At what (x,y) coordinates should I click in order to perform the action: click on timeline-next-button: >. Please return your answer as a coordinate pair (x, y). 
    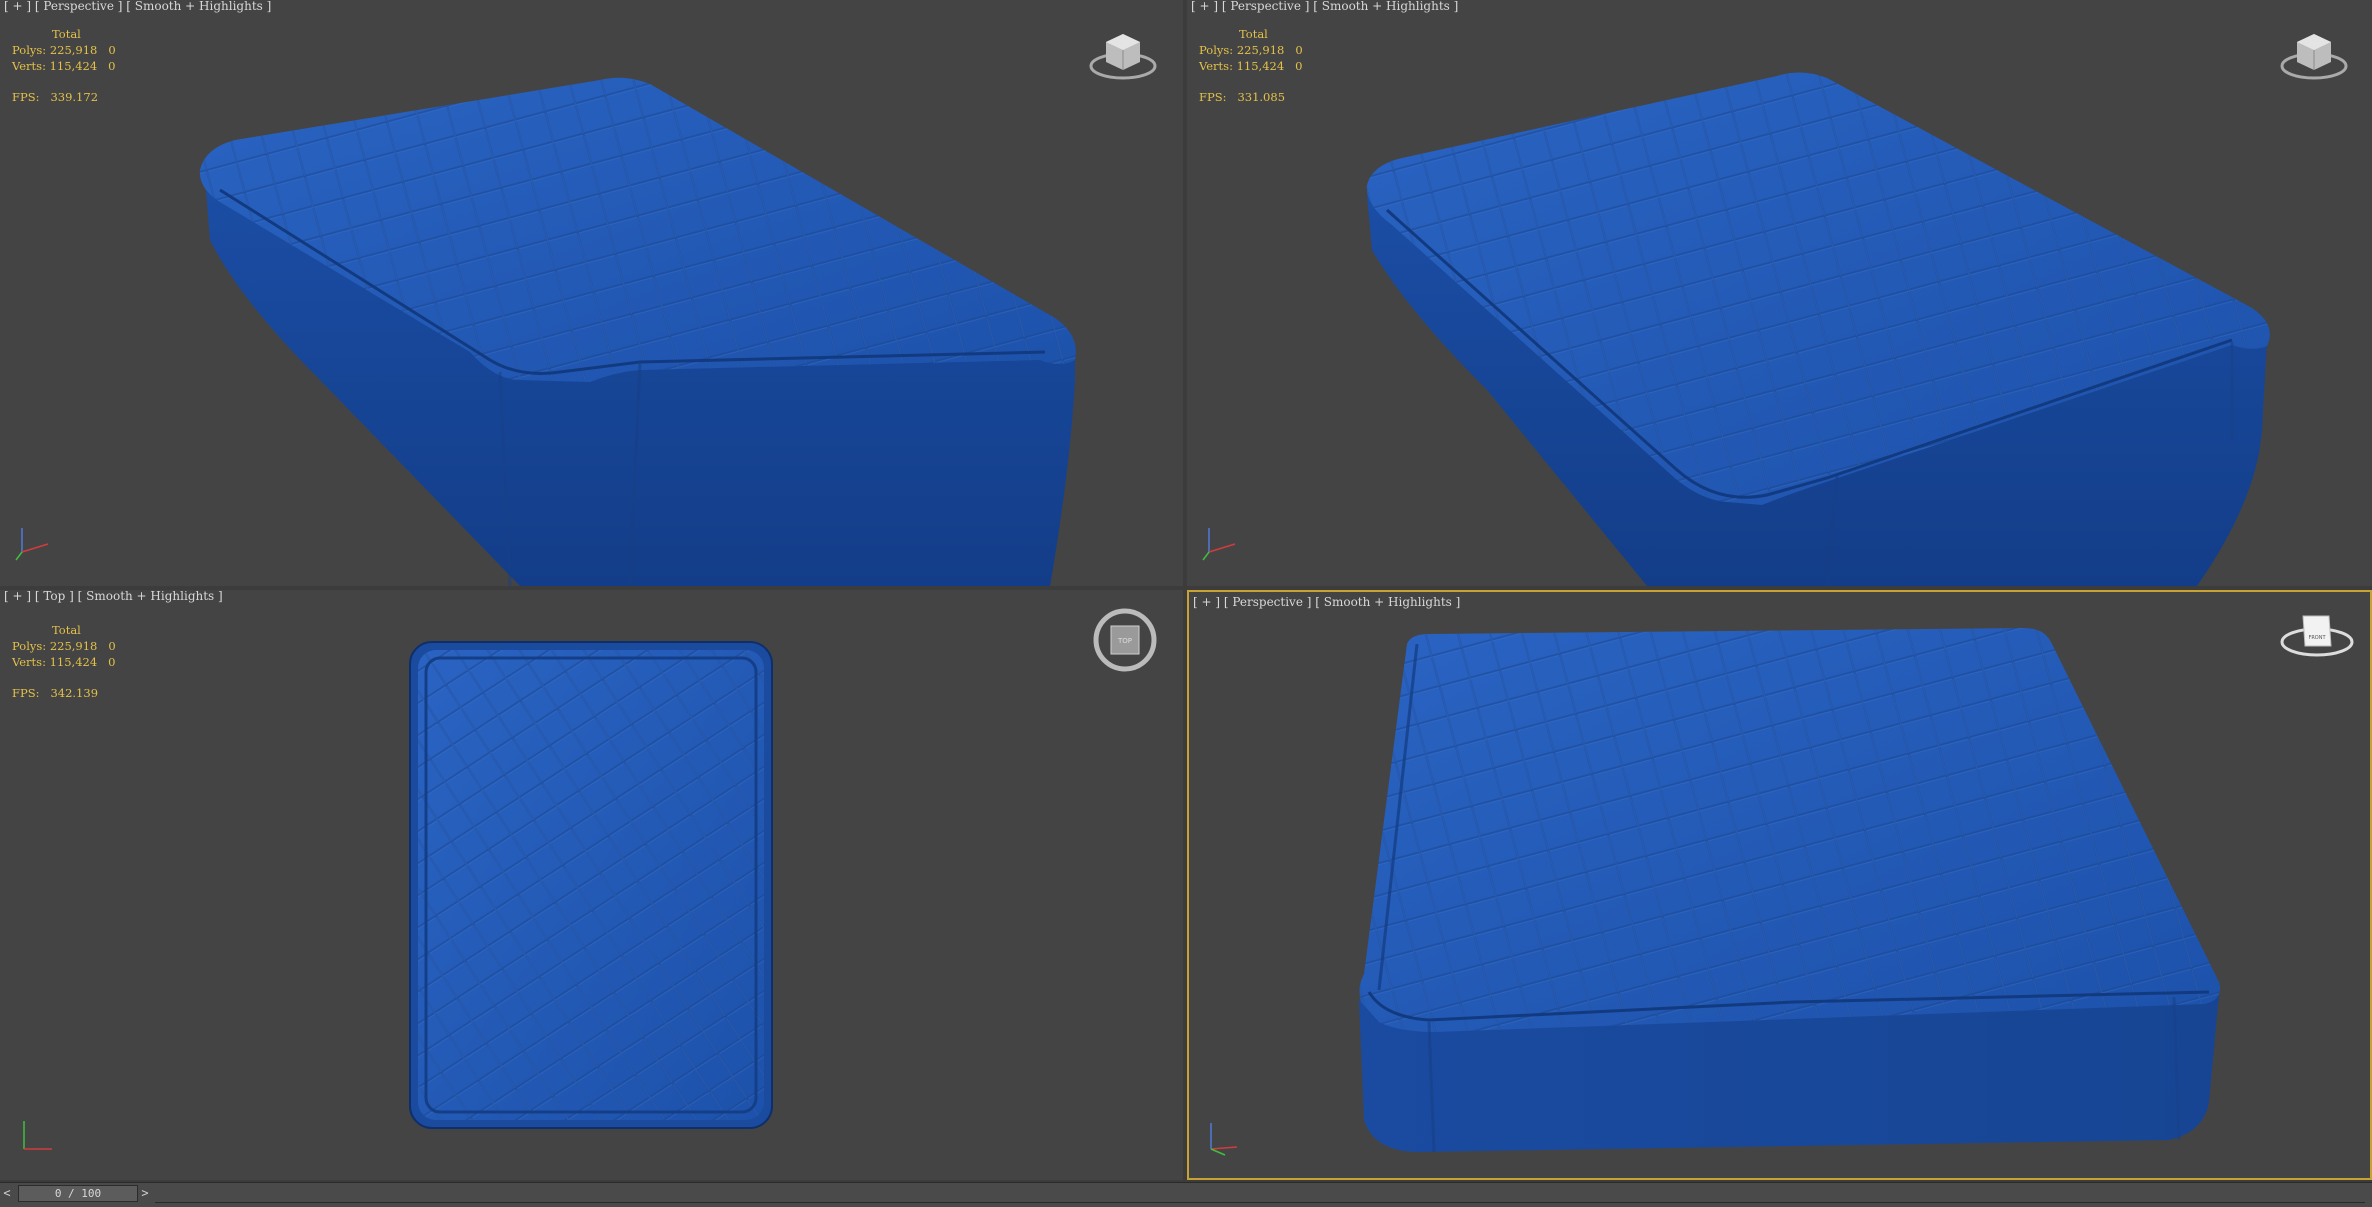
    Looking at the image, I should click on (145, 1193).